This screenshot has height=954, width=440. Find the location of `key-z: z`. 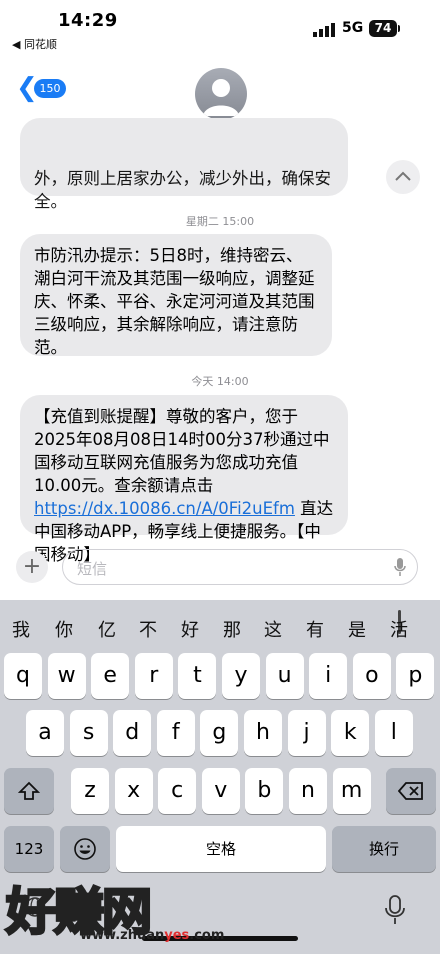

key-z: z is located at coordinates (90, 791).